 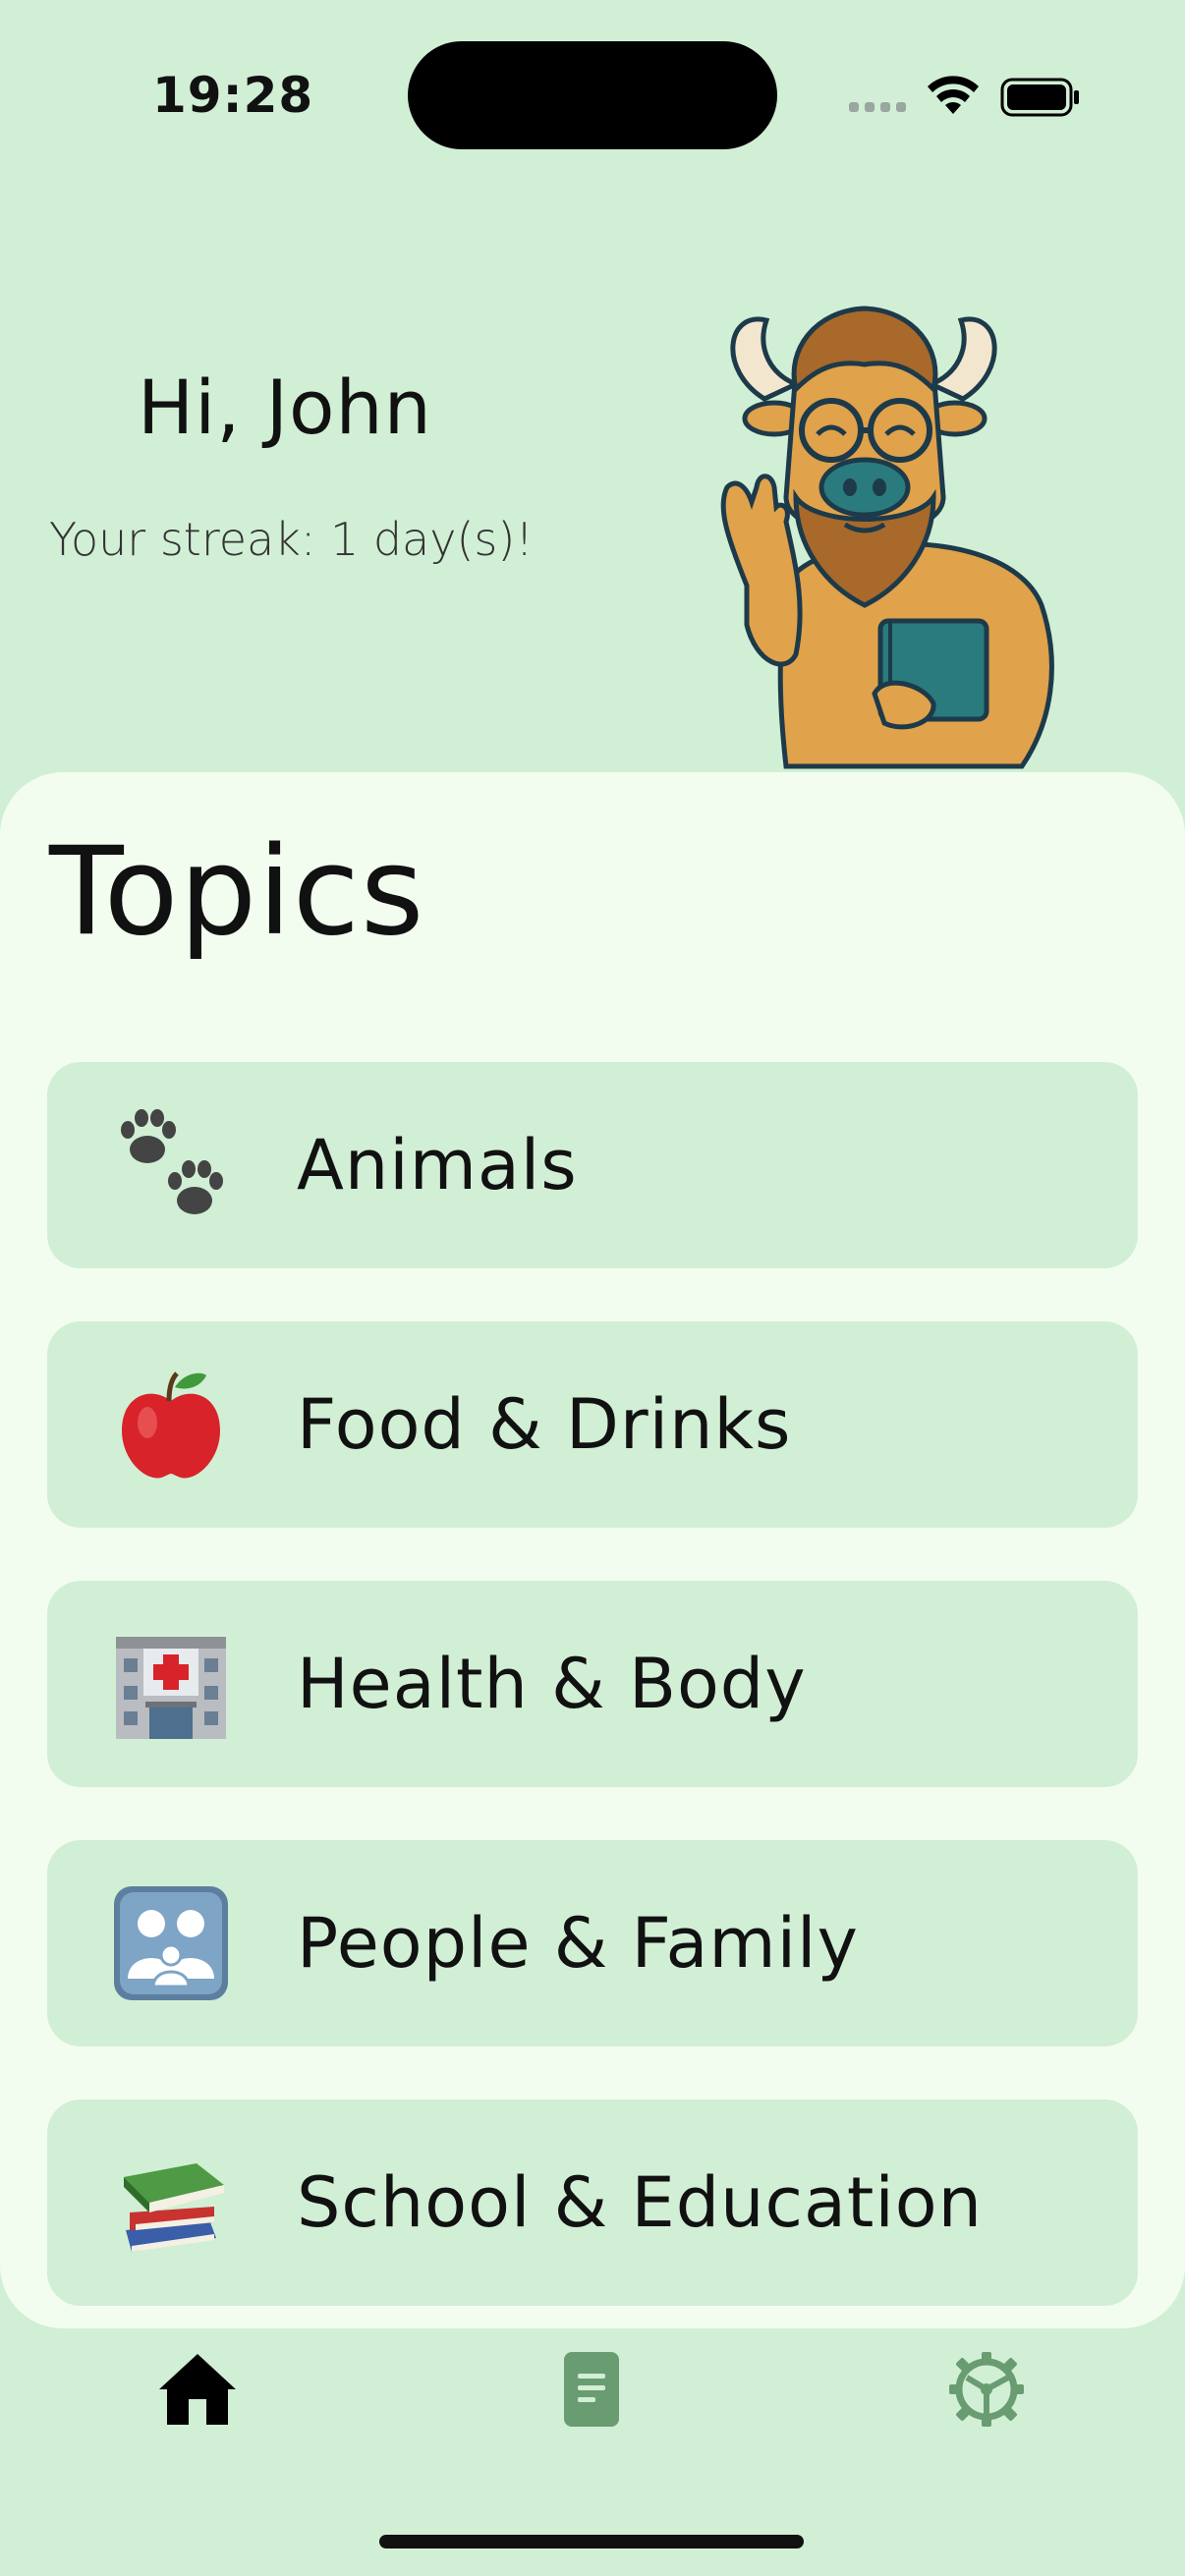 What do you see at coordinates (1040, 97) in the screenshot?
I see `battery-icon` at bounding box center [1040, 97].